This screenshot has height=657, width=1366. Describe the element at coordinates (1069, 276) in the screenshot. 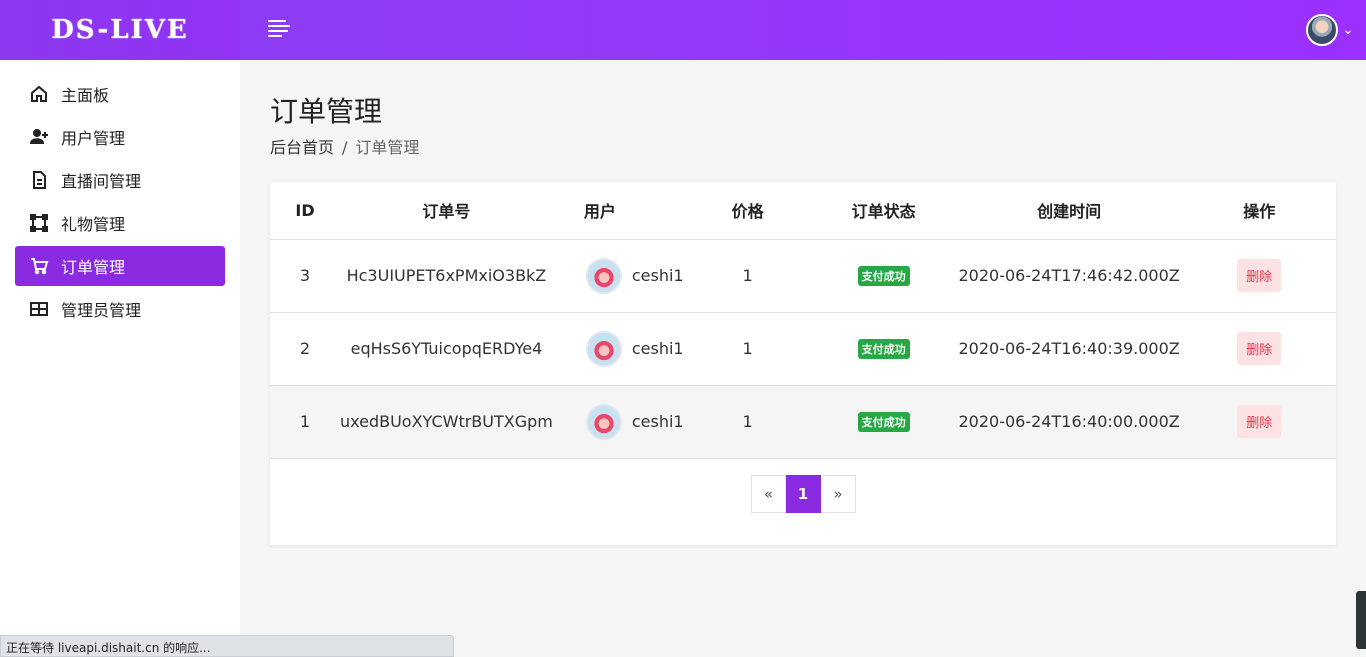

I see `cell-created: 2020-06-24T17:46:42.000Z` at that location.